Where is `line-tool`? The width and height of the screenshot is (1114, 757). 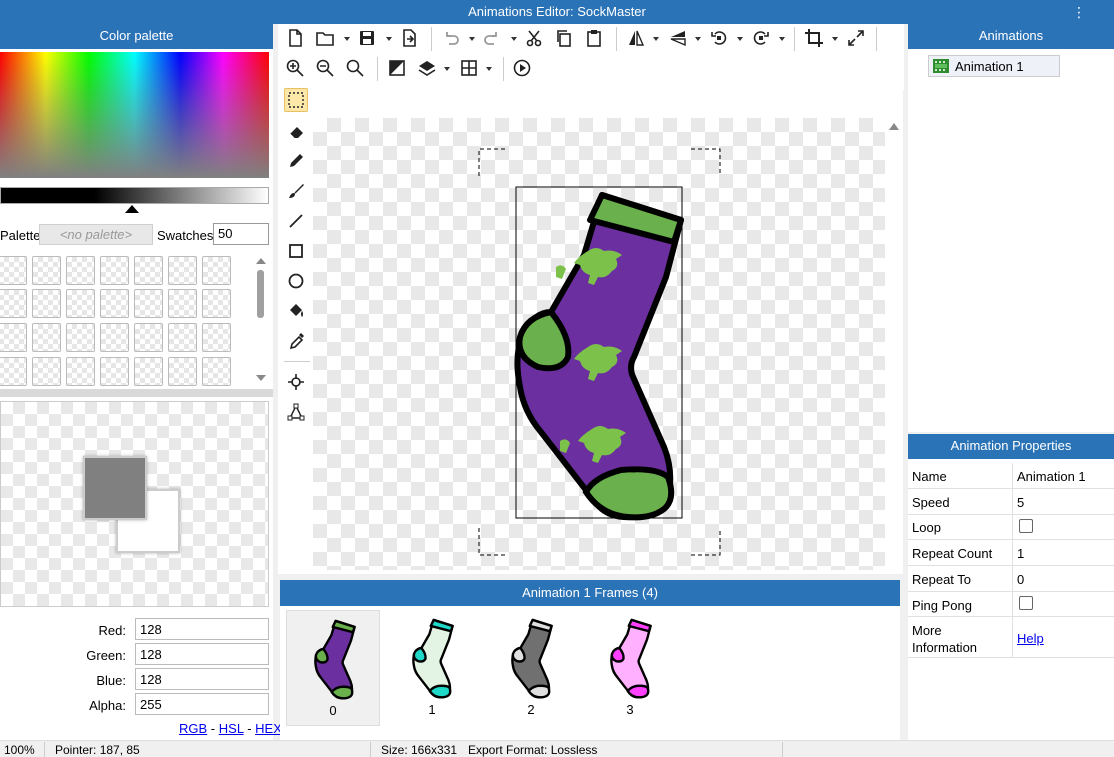 line-tool is located at coordinates (296, 221).